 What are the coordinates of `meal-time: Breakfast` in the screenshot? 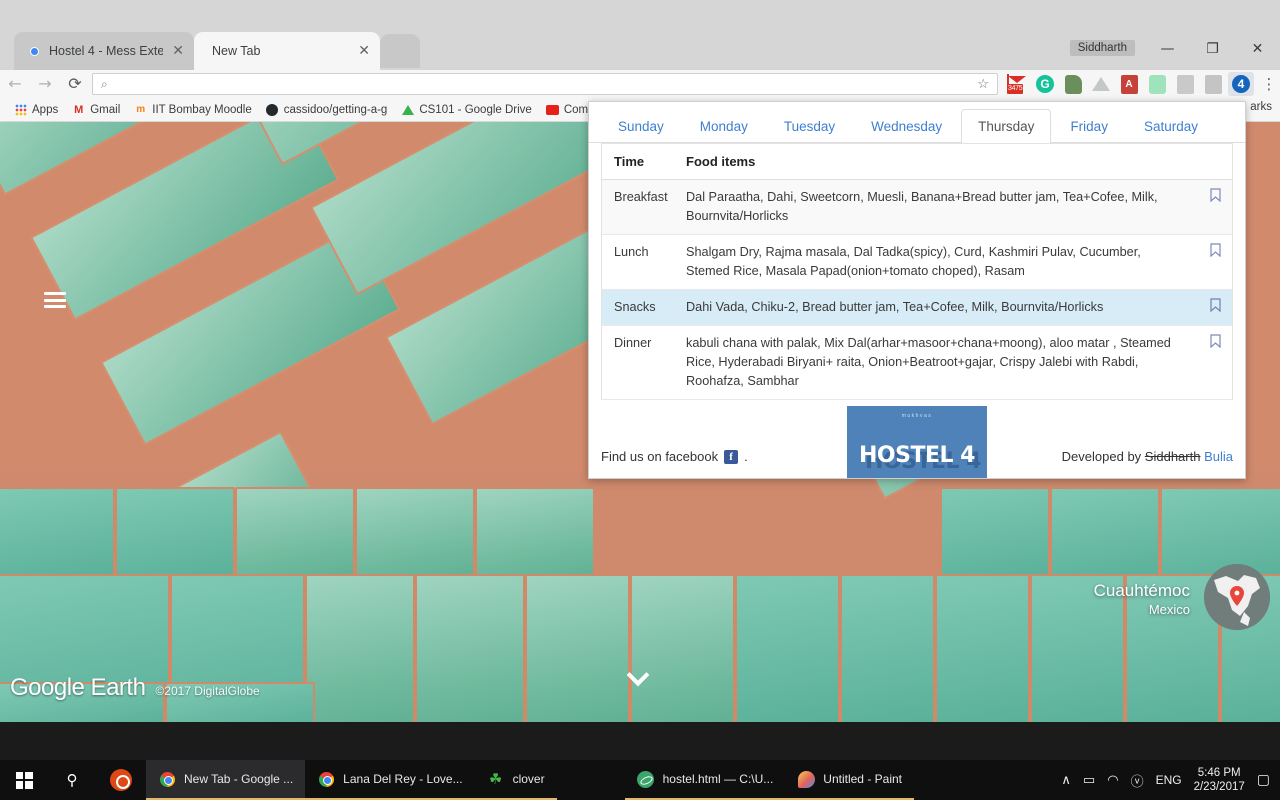 It's located at (641, 197).